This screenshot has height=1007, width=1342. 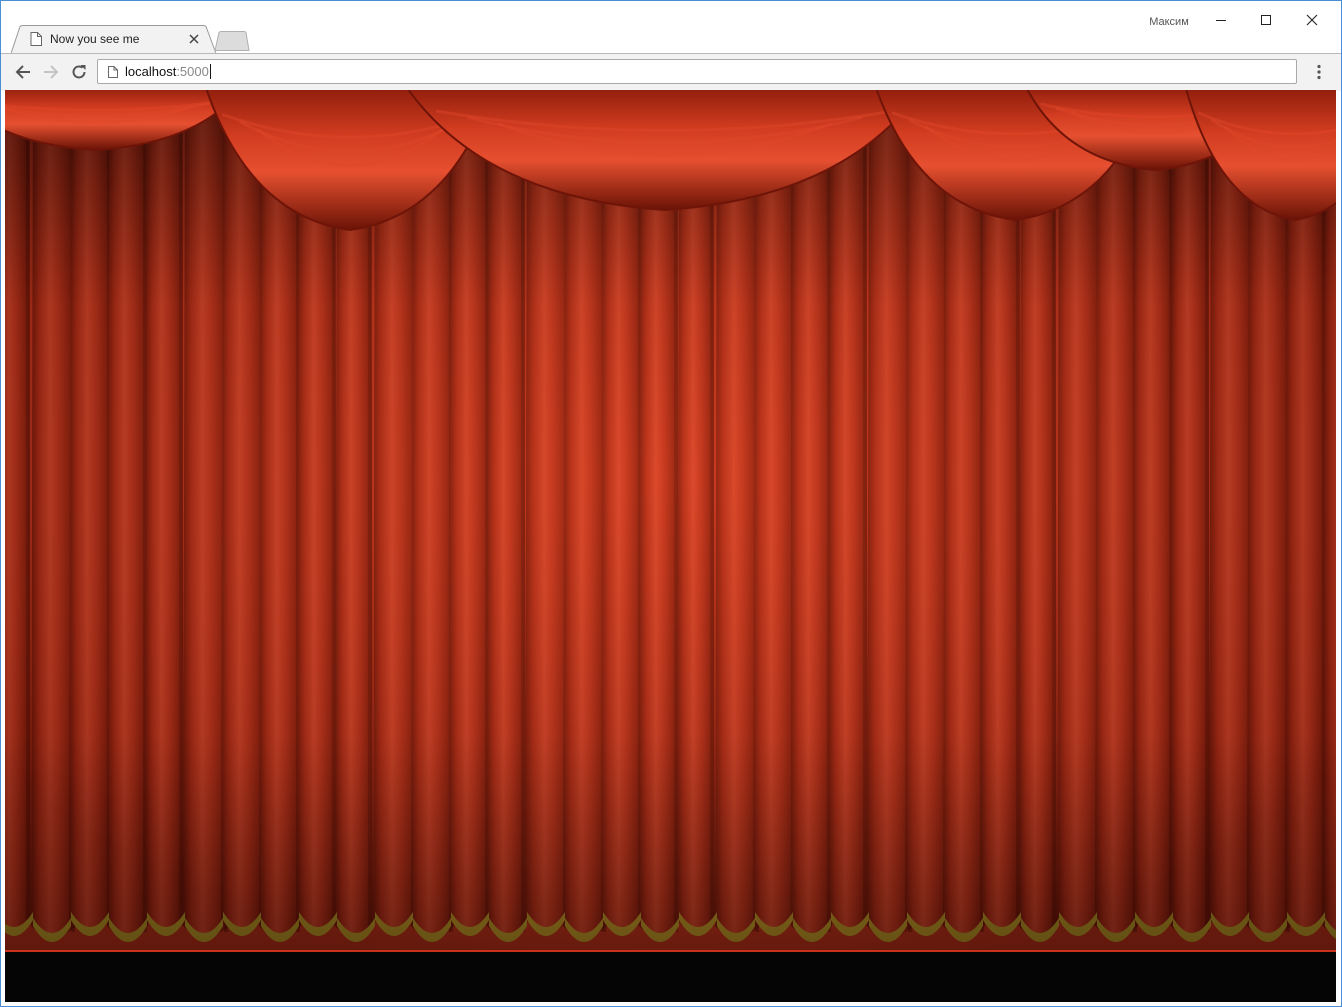 I want to click on address-host: localhost, so click(x=151, y=71).